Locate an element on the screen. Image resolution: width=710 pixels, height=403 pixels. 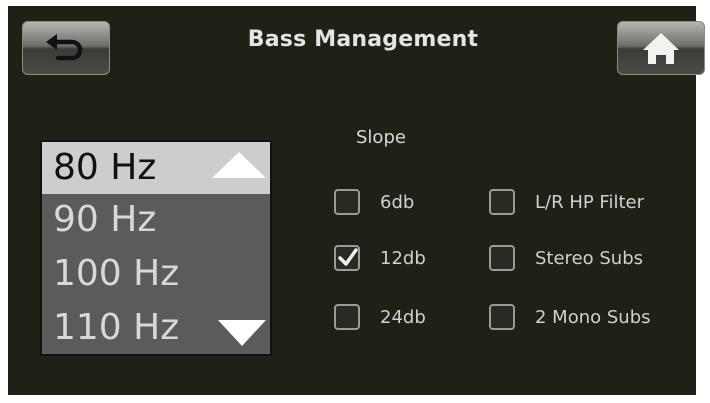
option-label: 6db is located at coordinates (397, 202).